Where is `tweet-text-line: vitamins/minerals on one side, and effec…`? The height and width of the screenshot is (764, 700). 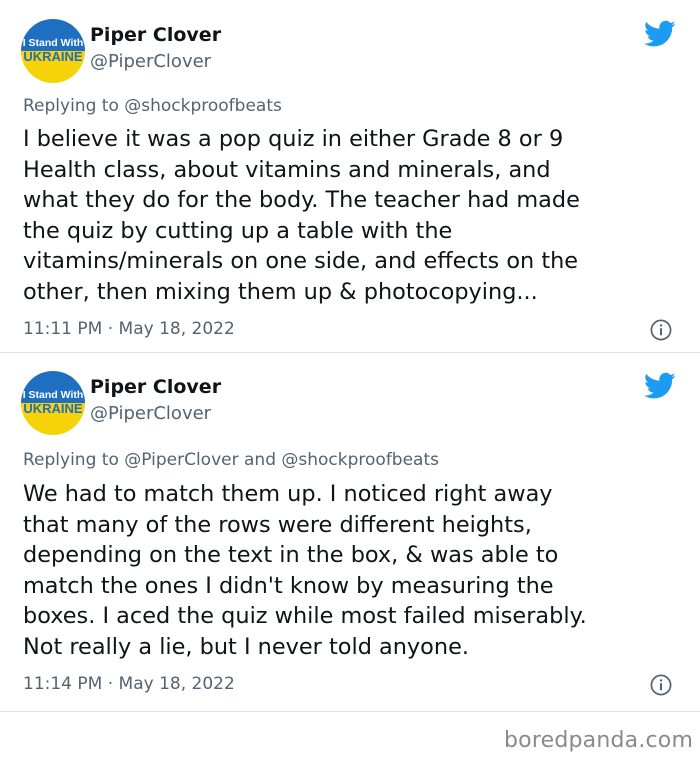 tweet-text-line: vitamins/minerals on one side, and effec… is located at coordinates (301, 261).